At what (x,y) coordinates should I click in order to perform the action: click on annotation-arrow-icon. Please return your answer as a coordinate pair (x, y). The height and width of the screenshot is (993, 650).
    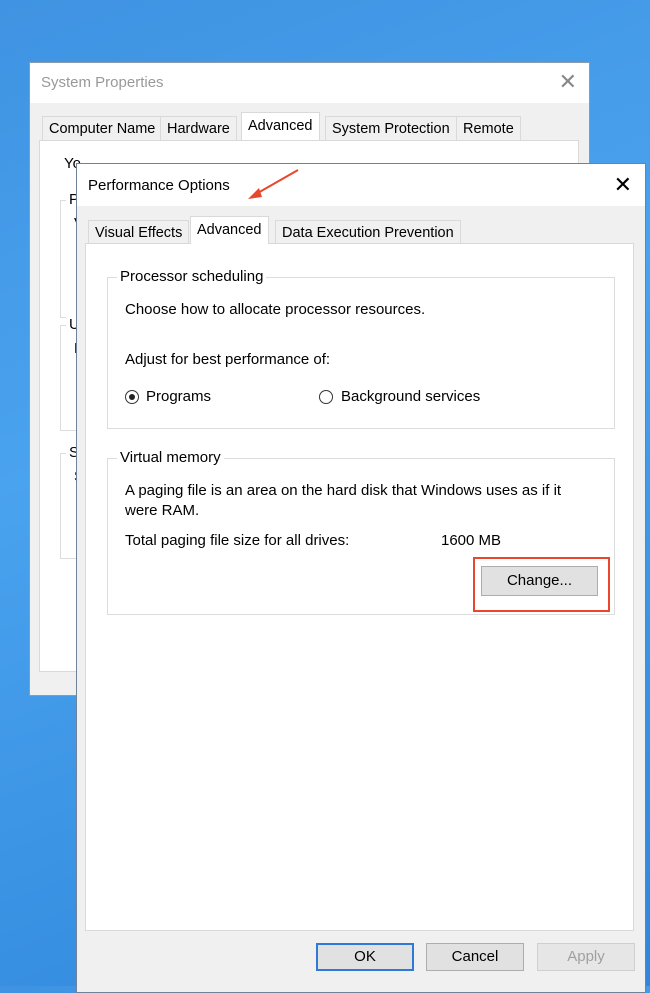
    Looking at the image, I should click on (273, 184).